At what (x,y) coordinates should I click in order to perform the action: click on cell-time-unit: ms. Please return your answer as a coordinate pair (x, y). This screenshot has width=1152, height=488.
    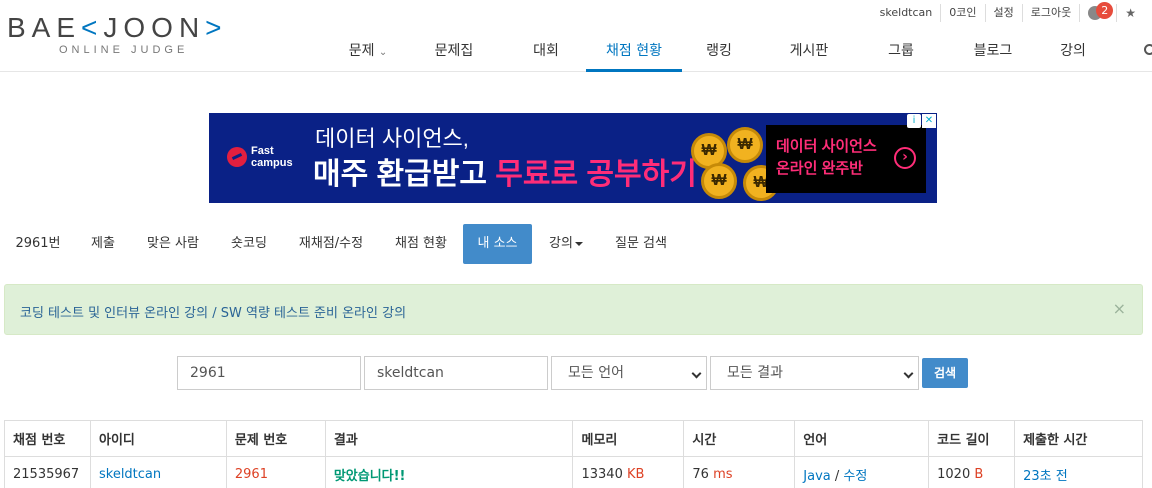
    Looking at the image, I should click on (720, 474).